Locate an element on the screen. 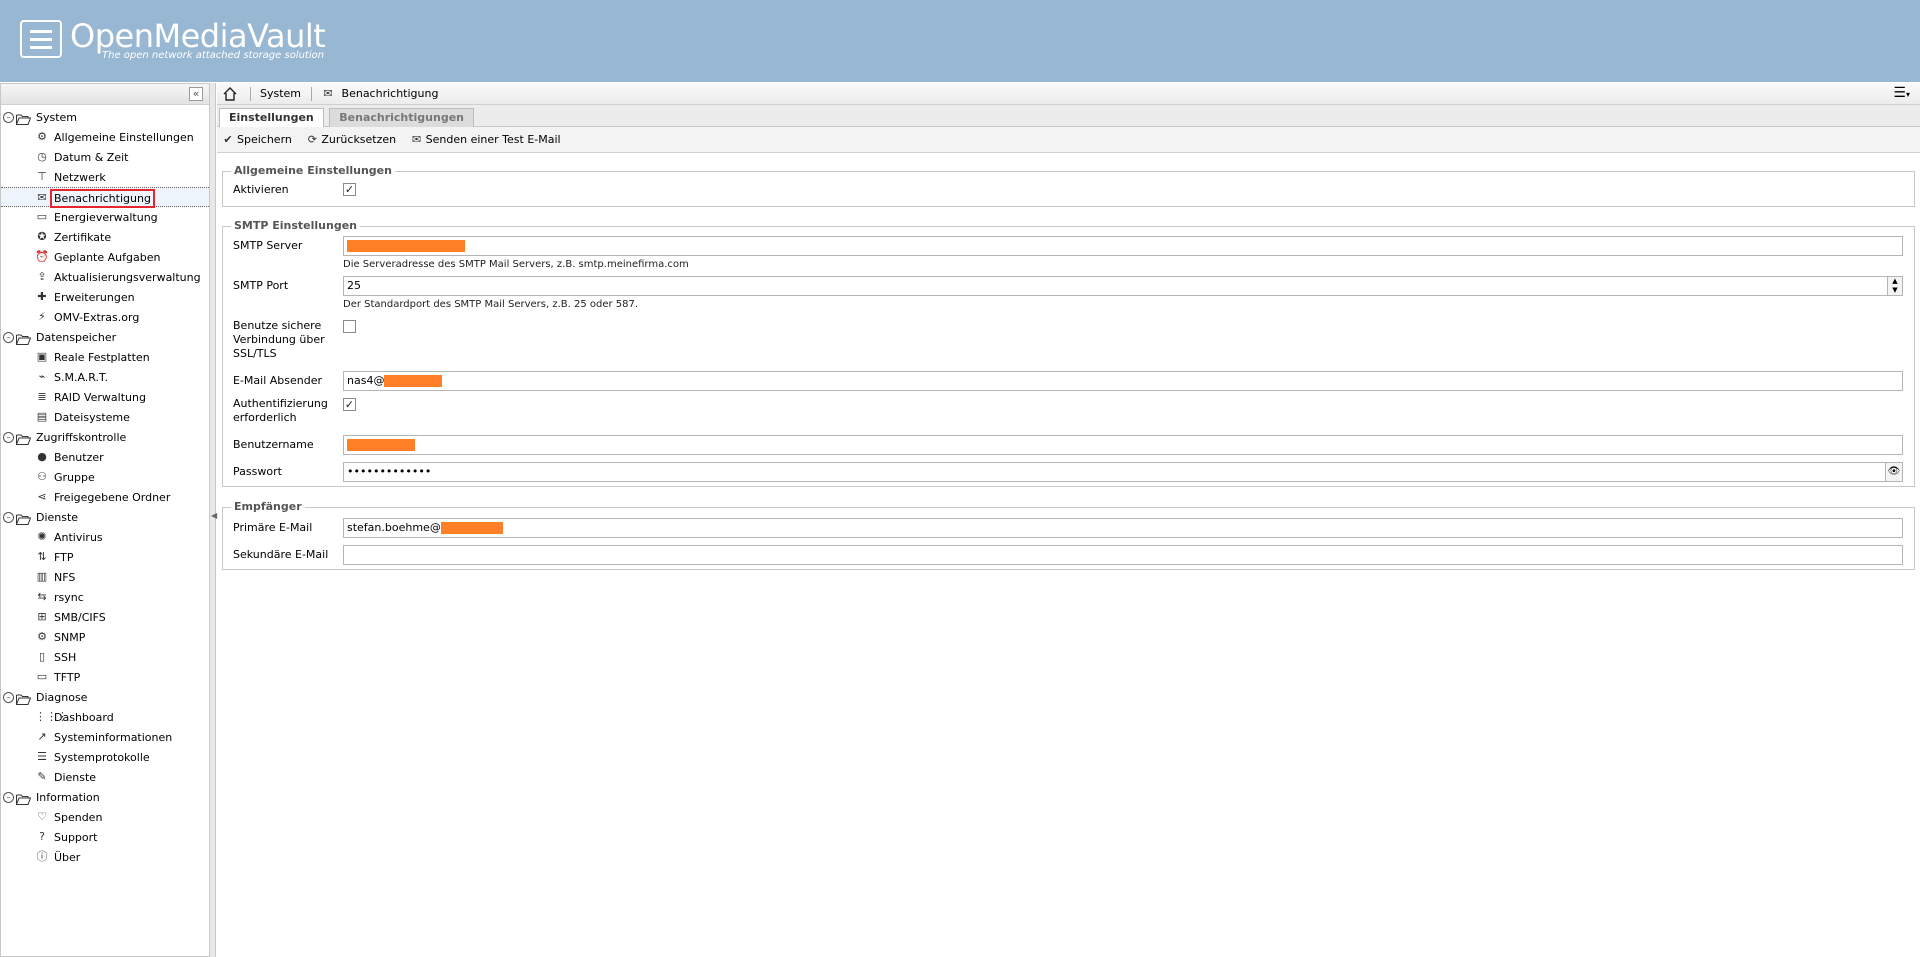 The image size is (1920, 957). sidebar-item-dienste: ✎ Dienste is located at coordinates (105, 777).